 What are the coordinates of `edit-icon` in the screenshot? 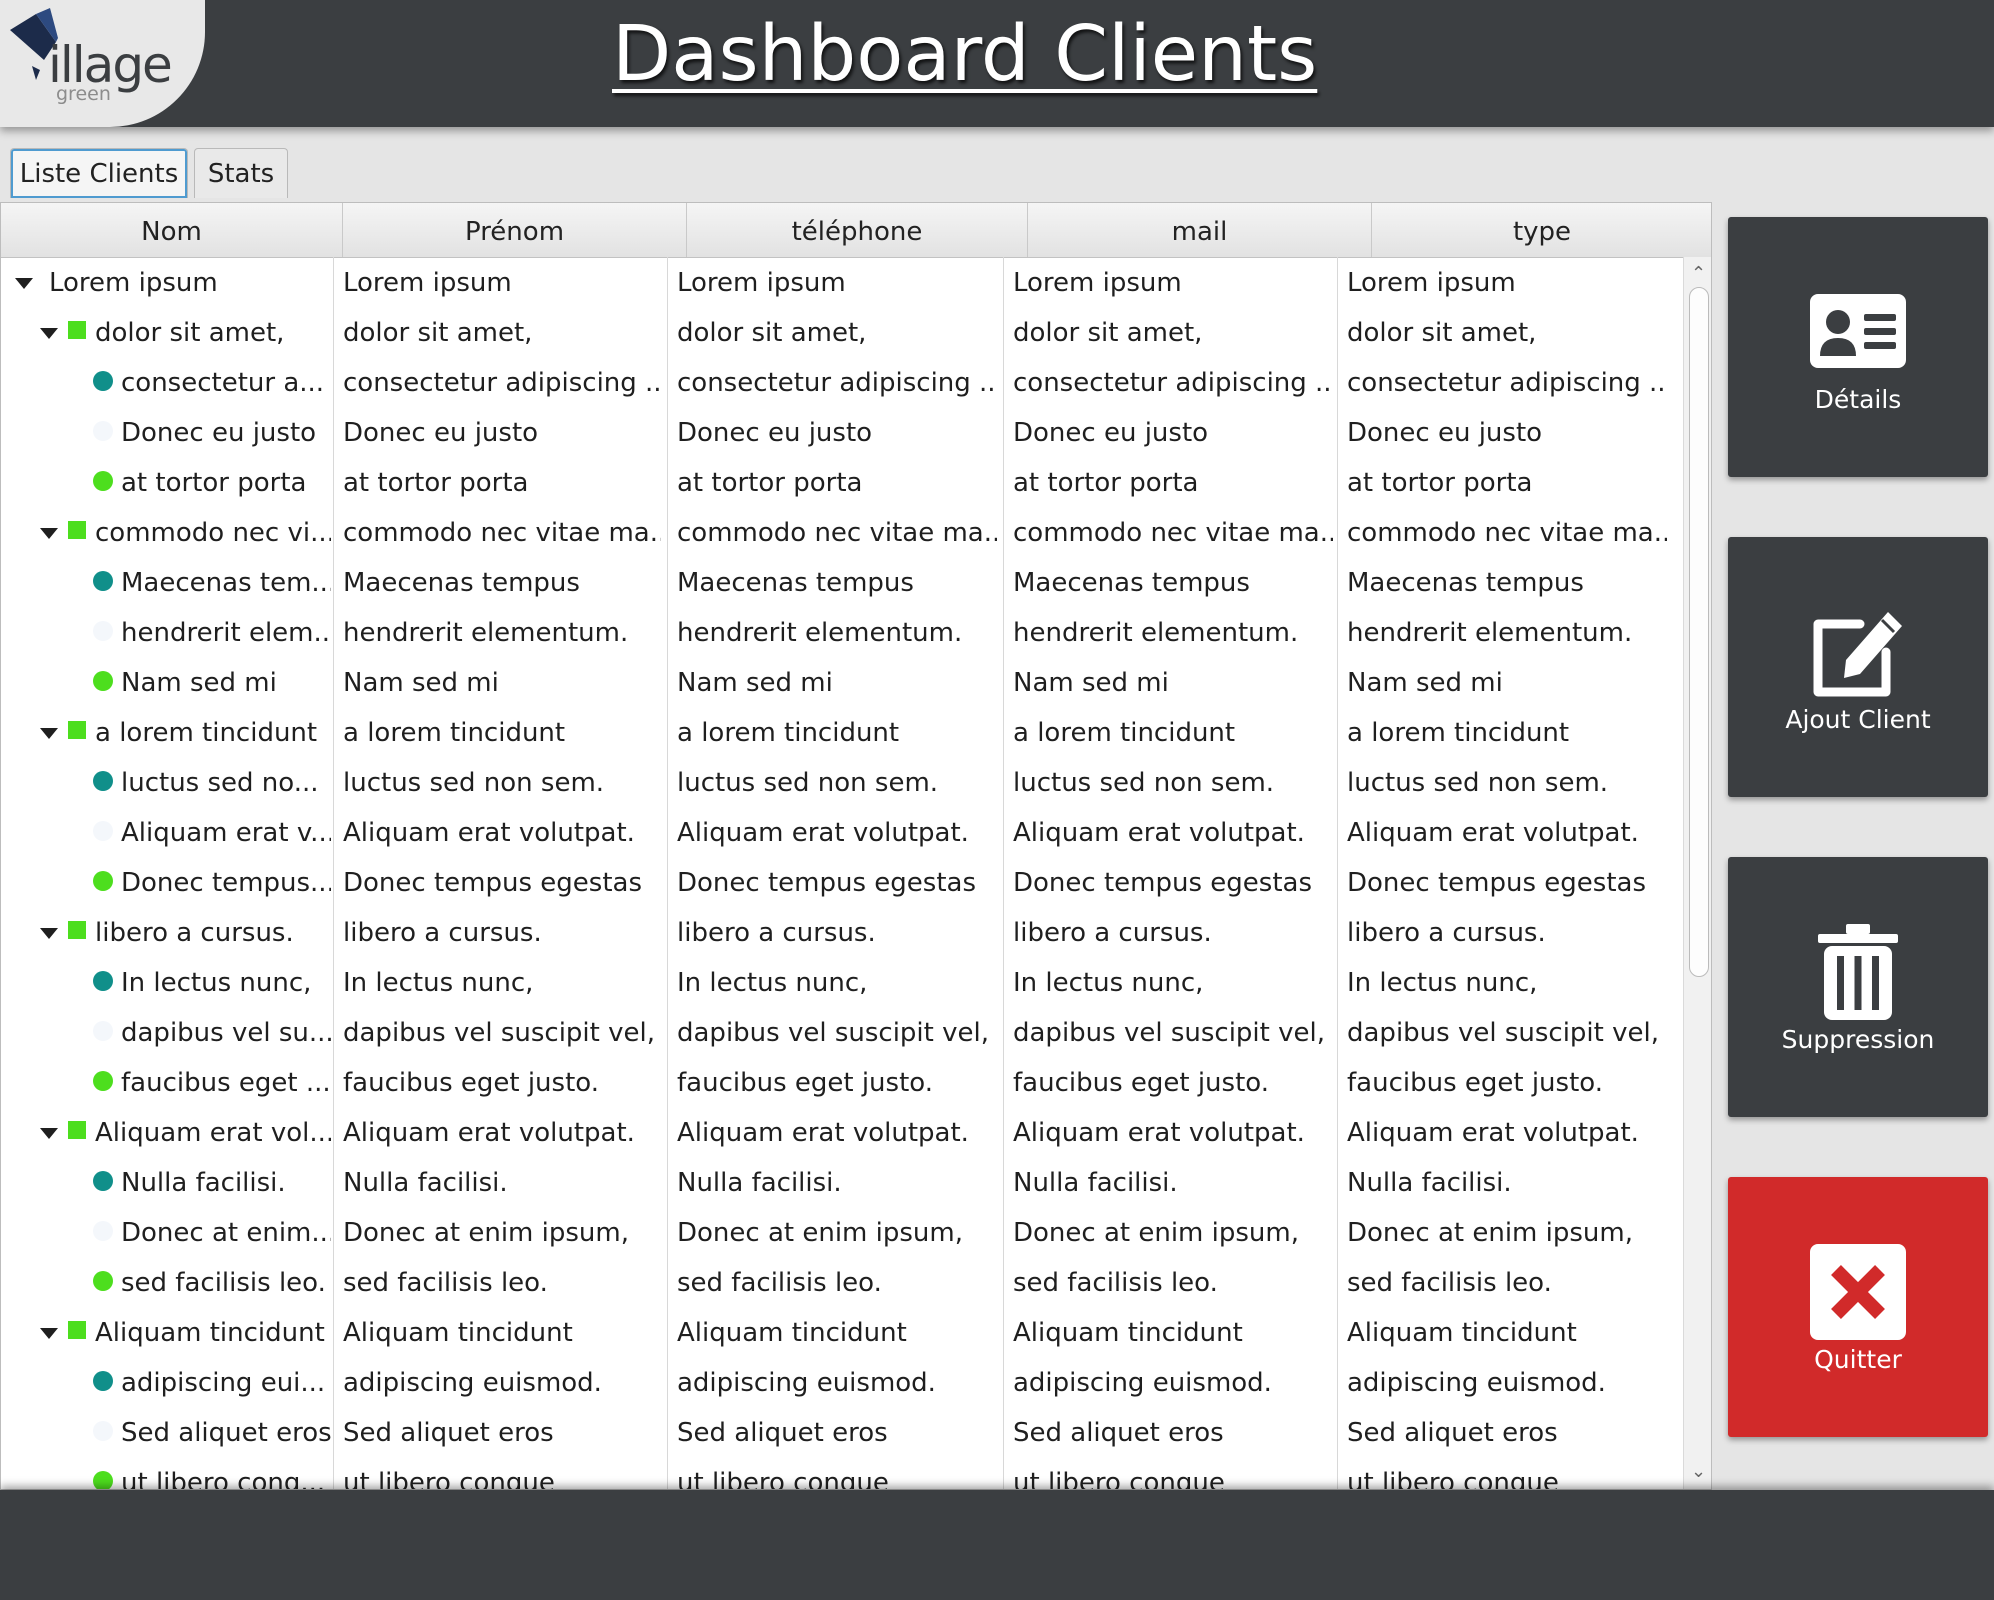 It's located at (1857, 654).